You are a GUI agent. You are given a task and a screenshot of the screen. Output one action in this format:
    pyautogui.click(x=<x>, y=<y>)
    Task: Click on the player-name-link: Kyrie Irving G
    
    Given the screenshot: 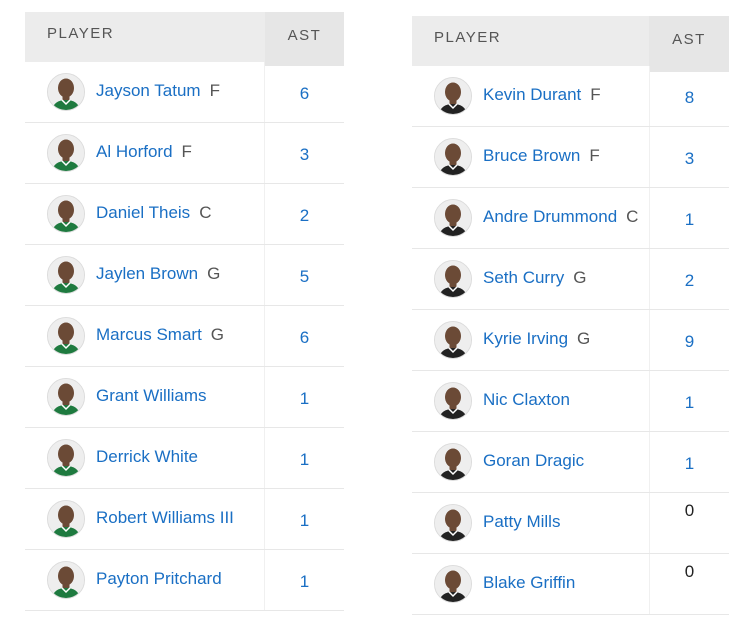 What is the action you would take?
    pyautogui.click(x=536, y=339)
    